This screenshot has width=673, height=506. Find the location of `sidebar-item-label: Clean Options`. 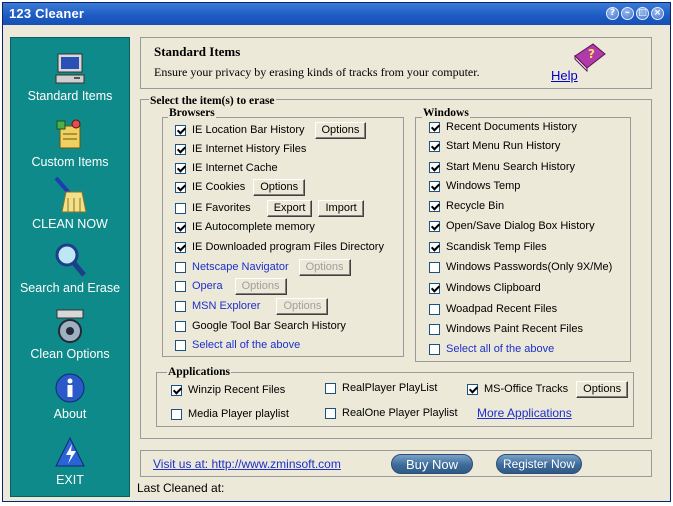

sidebar-item-label: Clean Options is located at coordinates (70, 354).